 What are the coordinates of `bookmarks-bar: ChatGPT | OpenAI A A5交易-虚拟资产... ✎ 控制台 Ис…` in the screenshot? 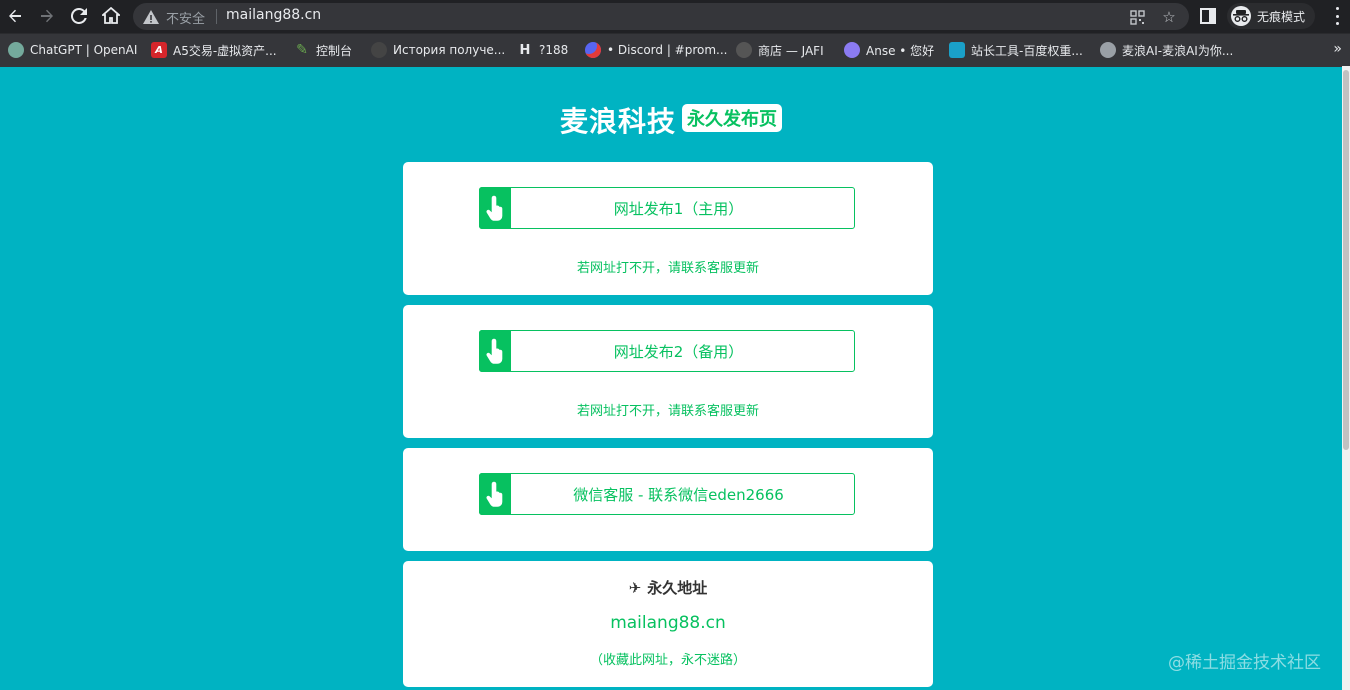 It's located at (675, 50).